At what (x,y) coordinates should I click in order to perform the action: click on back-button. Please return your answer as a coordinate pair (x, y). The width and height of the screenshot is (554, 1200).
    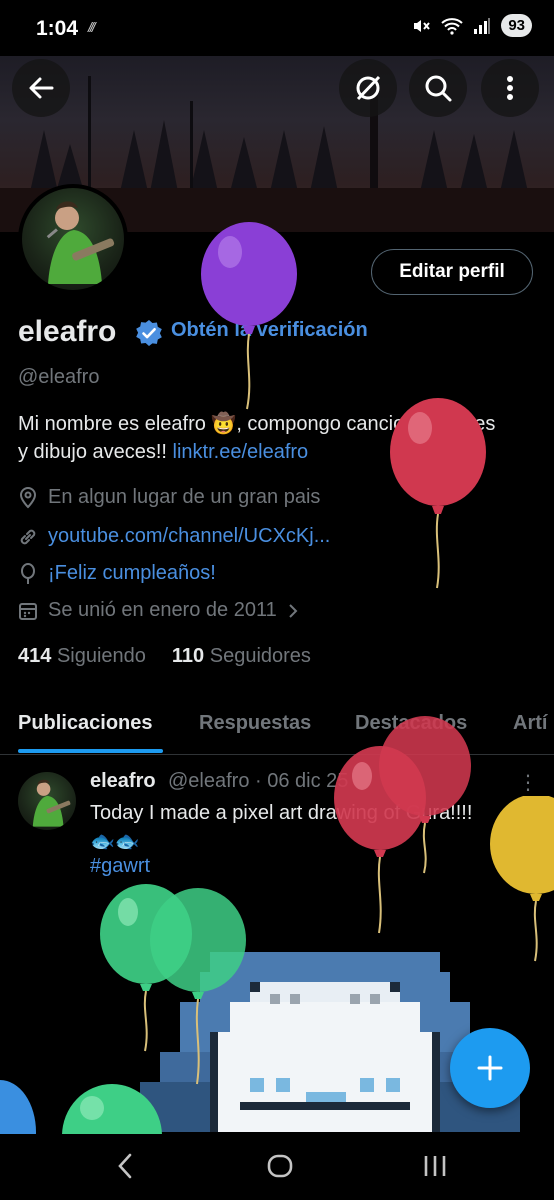
    Looking at the image, I should click on (41, 88).